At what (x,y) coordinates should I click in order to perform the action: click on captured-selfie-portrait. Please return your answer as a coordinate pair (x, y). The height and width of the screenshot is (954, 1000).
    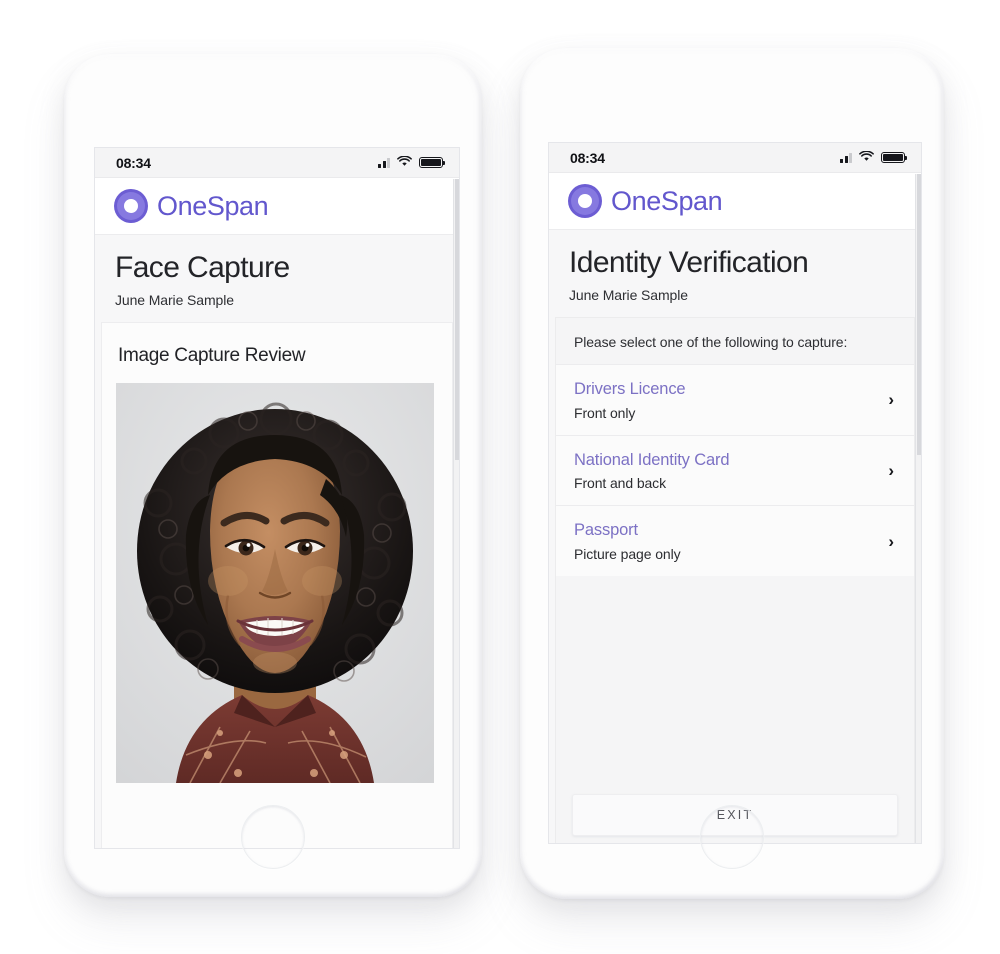
    Looking at the image, I should click on (275, 583).